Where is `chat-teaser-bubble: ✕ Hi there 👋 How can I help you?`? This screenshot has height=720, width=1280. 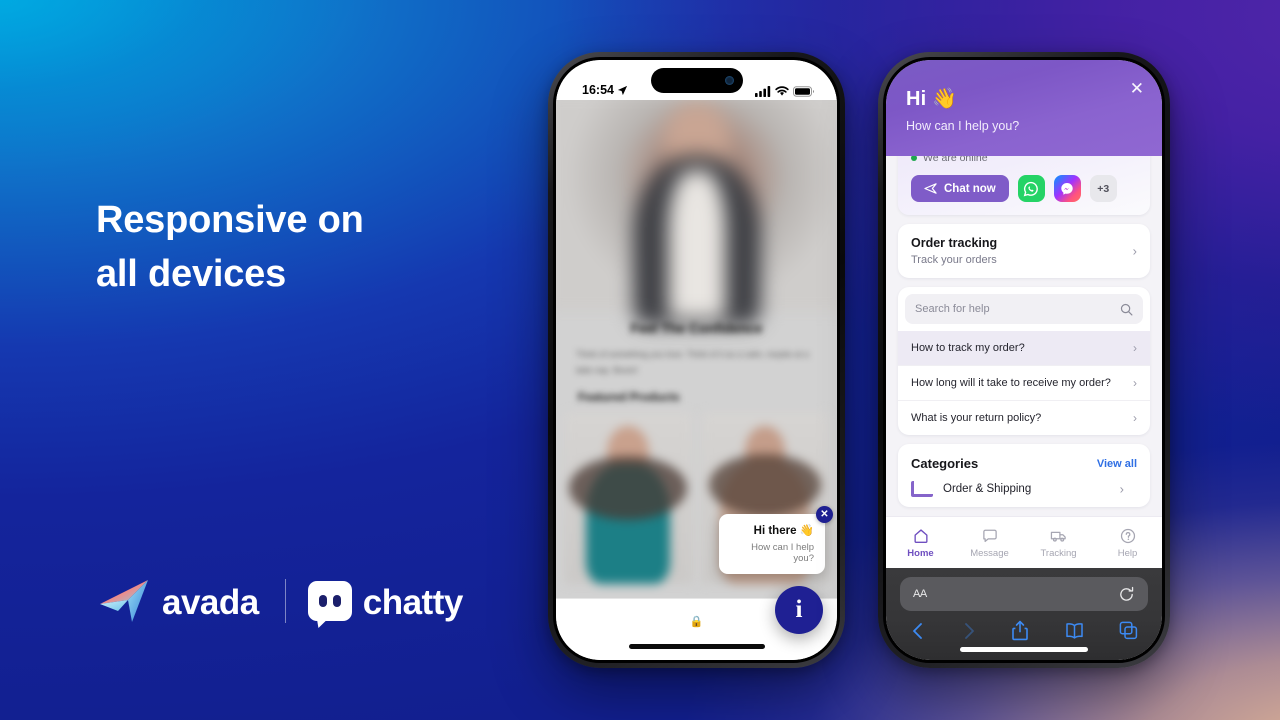 chat-teaser-bubble: ✕ Hi there 👋 How can I help you? is located at coordinates (776, 540).